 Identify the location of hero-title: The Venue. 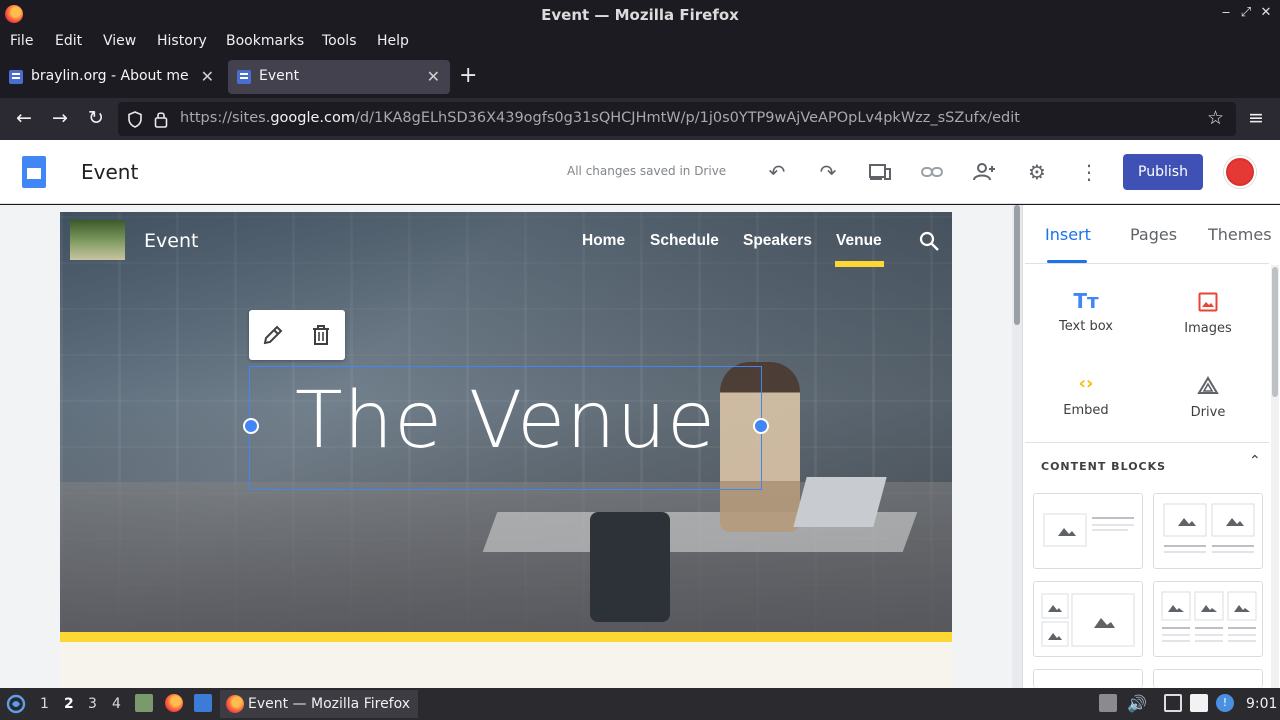
(505, 421).